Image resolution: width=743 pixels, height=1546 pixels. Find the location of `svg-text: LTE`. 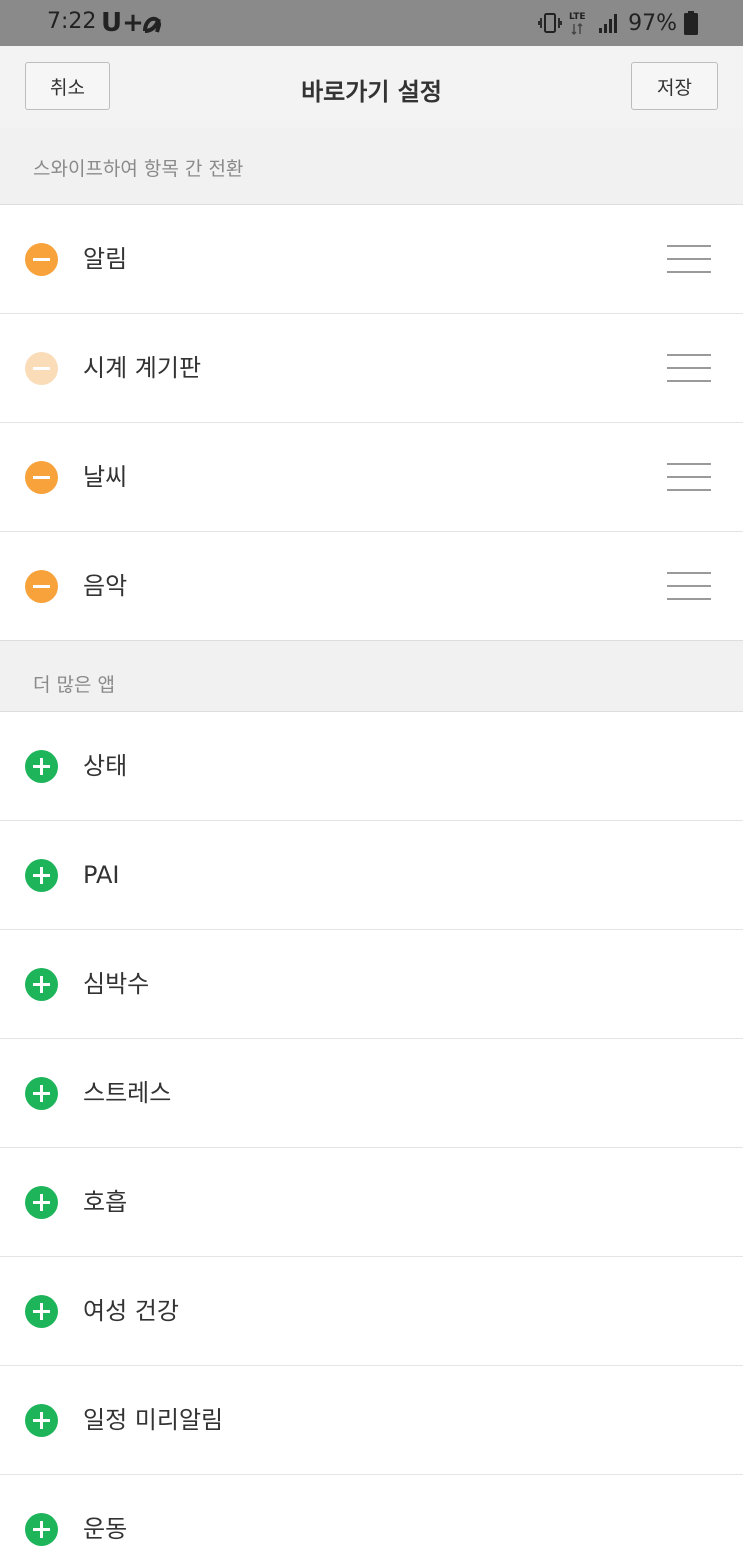

svg-text: LTE is located at coordinates (577, 17).